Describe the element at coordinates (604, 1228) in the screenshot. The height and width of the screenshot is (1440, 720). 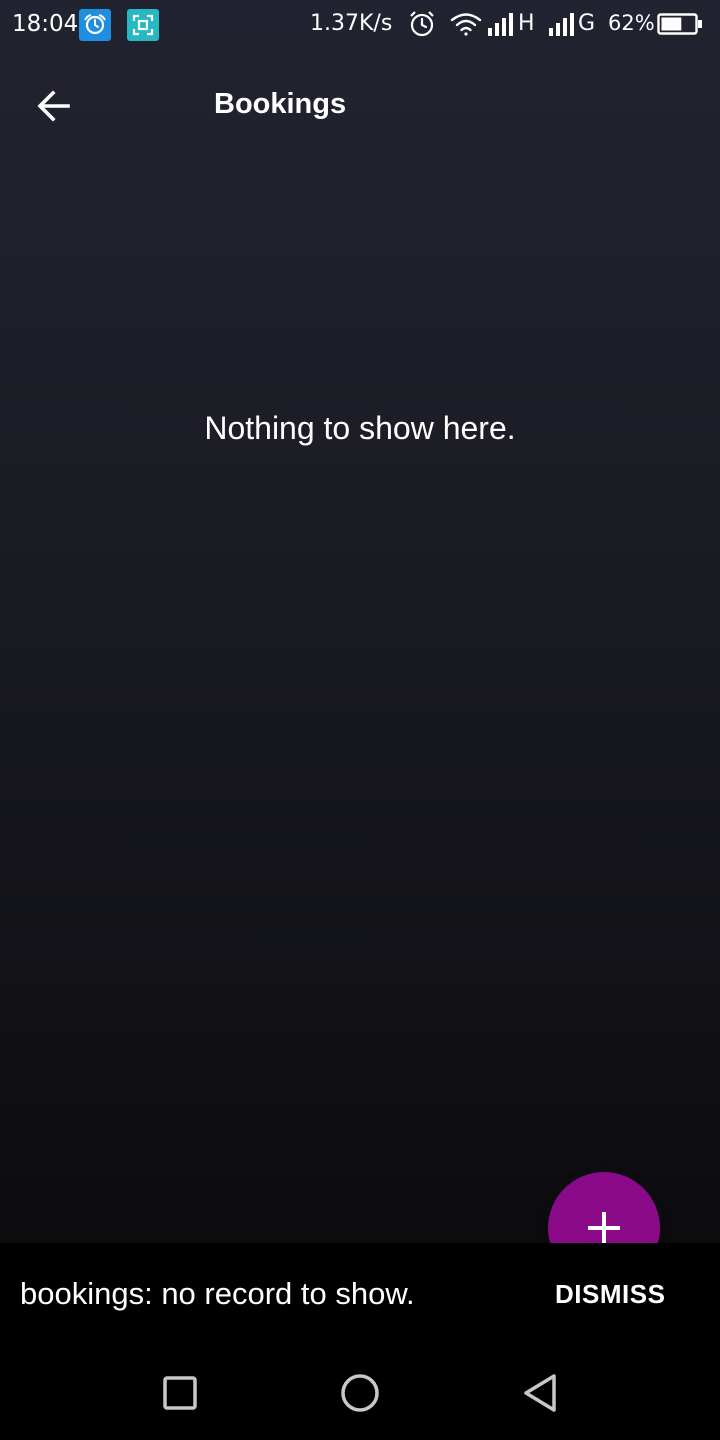
I see `plus-icon` at that location.